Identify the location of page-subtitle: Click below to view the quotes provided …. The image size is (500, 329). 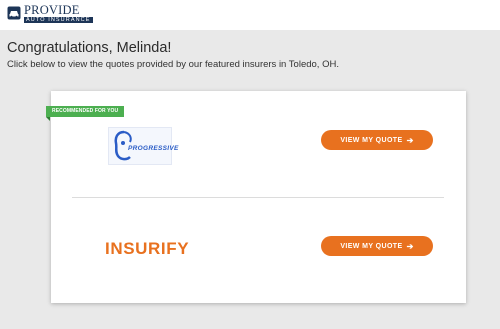
(173, 64).